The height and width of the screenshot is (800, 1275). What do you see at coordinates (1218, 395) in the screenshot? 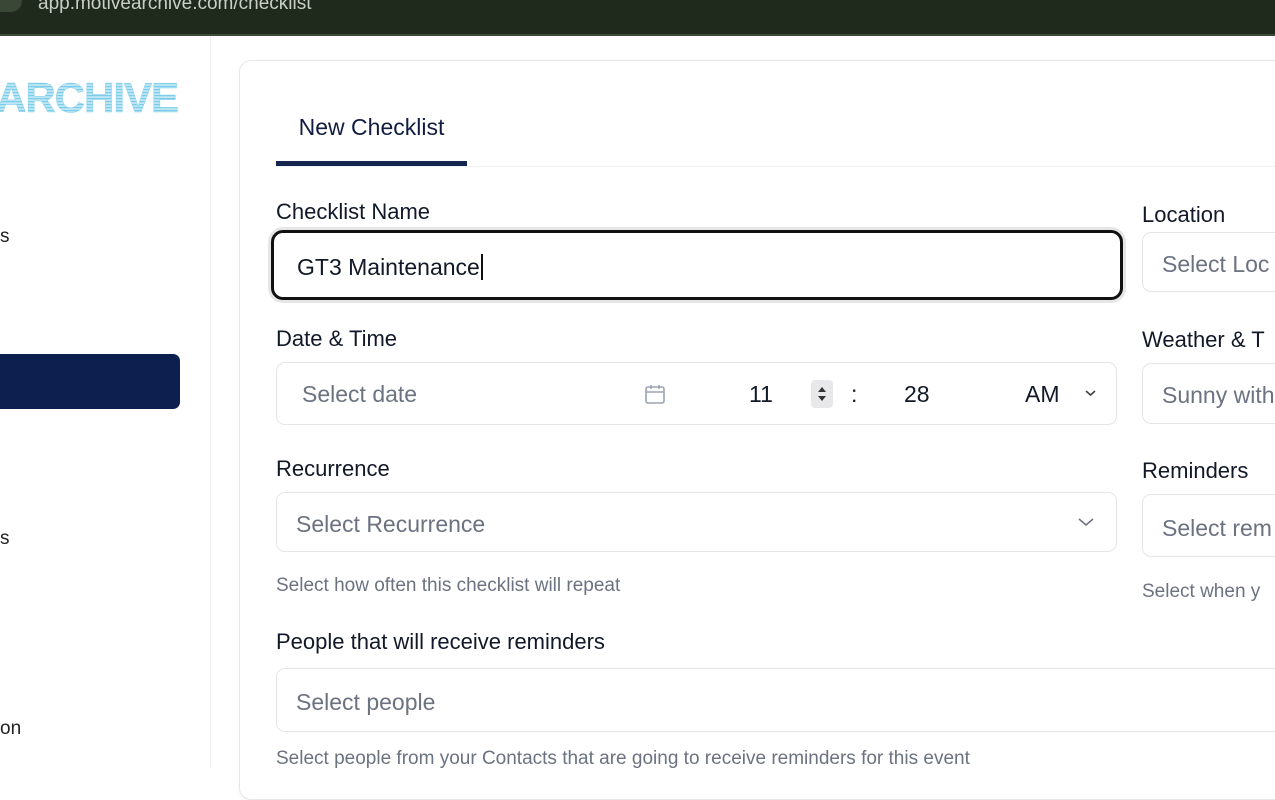
I see `weather-placeholder: Sunny with` at bounding box center [1218, 395].